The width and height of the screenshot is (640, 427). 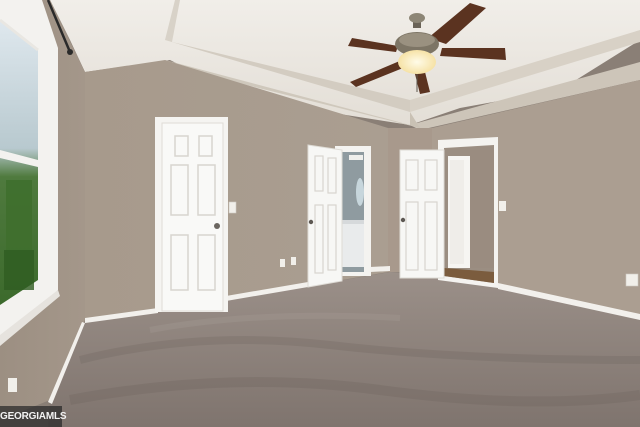 What do you see at coordinates (422, 214) in the screenshot?
I see `hallway-door` at bounding box center [422, 214].